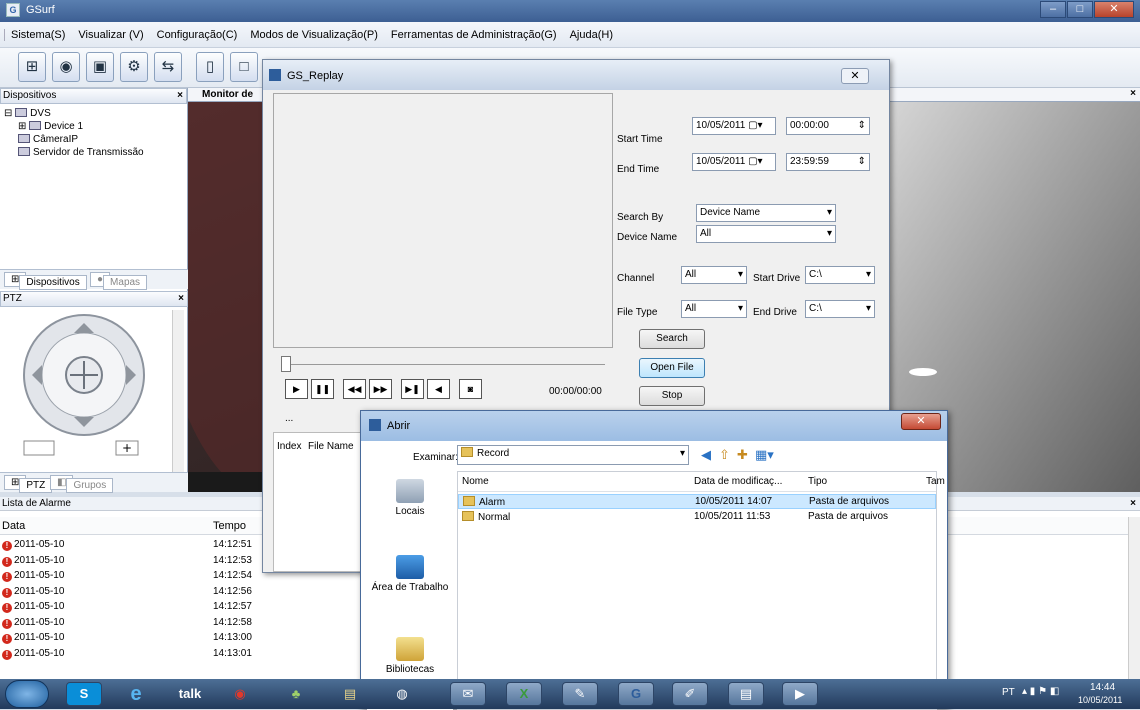  I want to click on network-icon: ♣, so click(296, 694).